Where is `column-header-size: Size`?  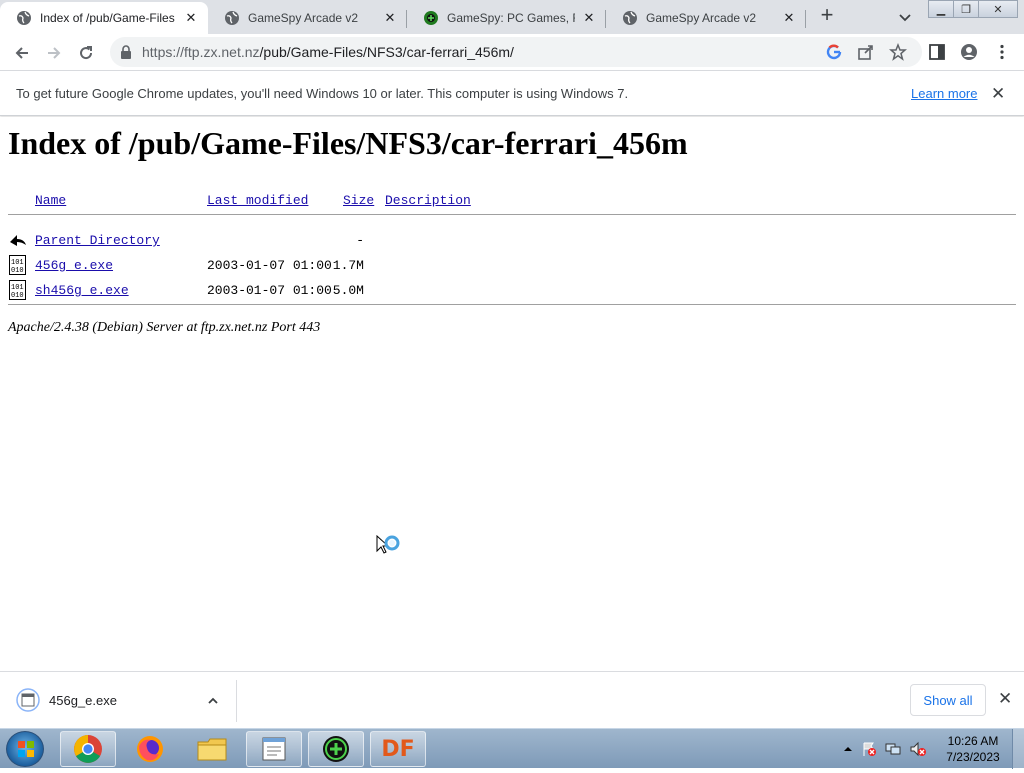
column-header-size: Size is located at coordinates (358, 200).